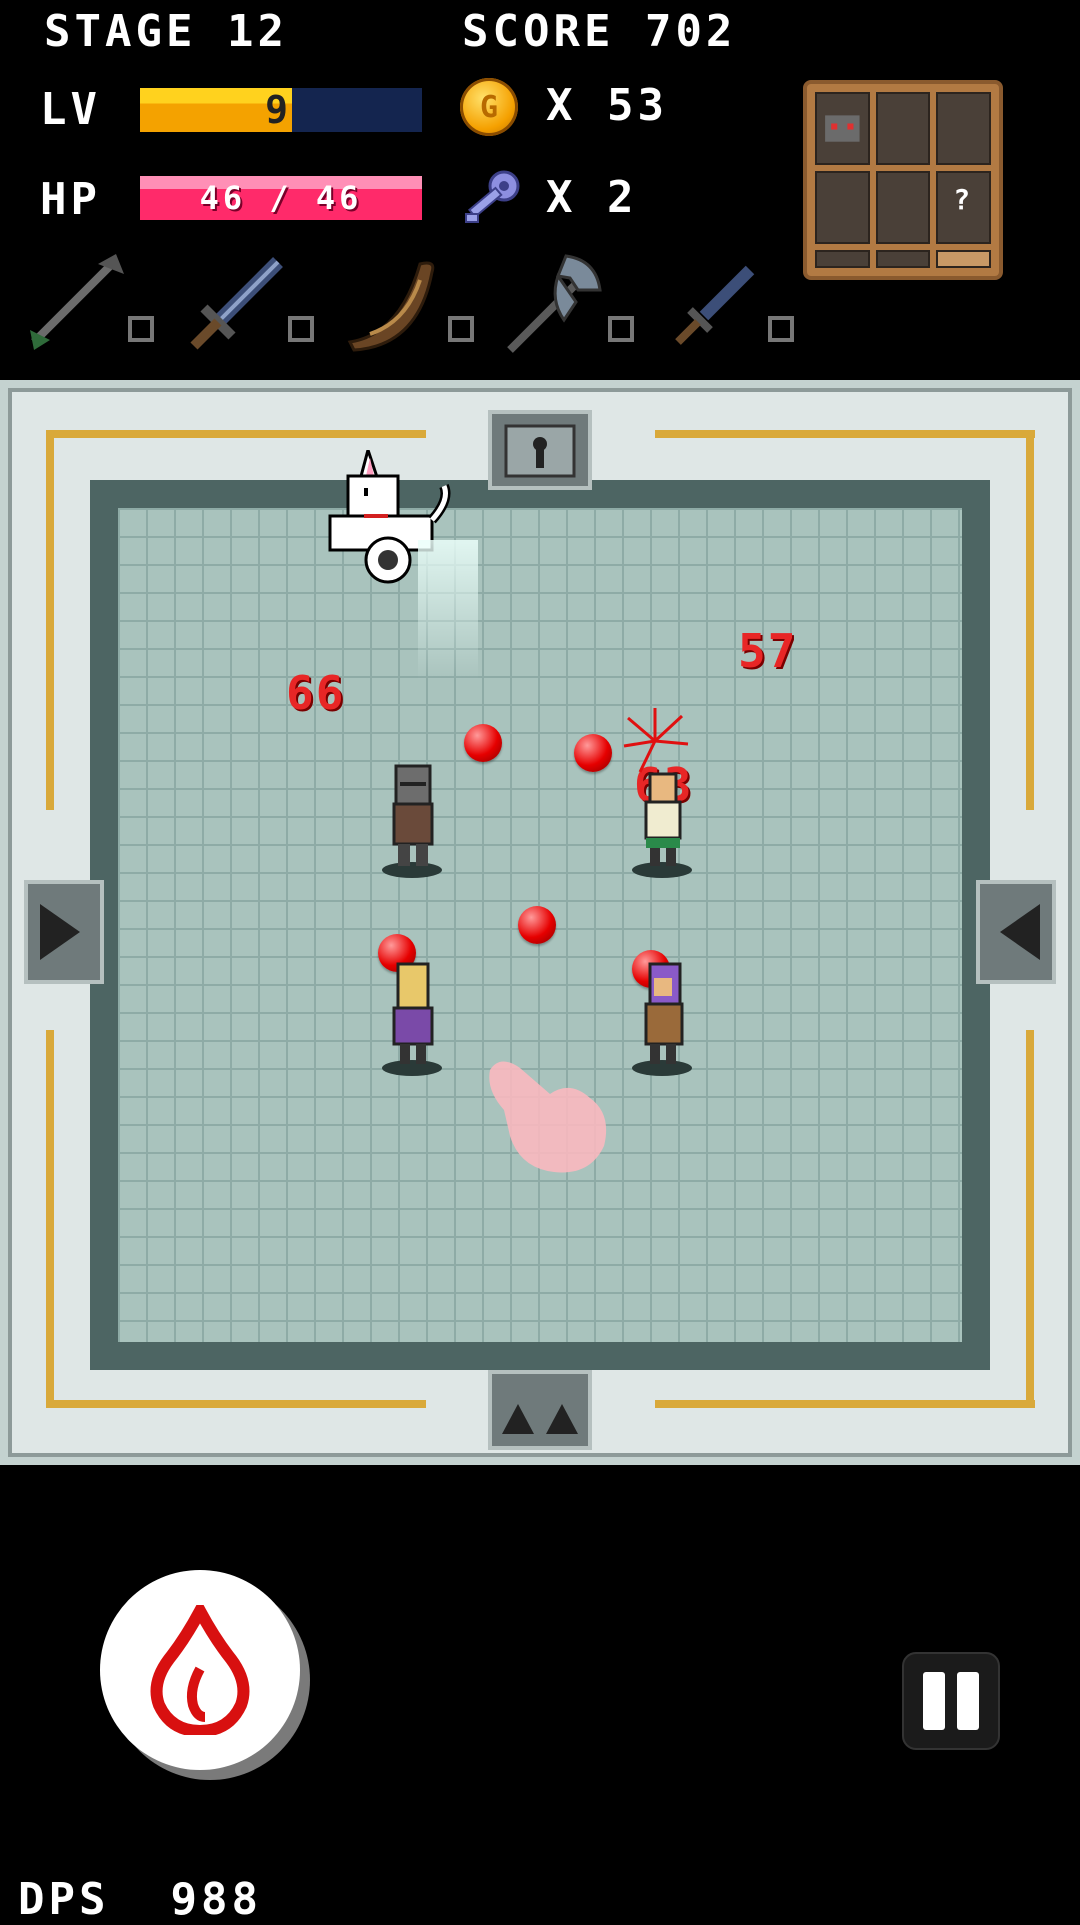 This screenshot has height=1925, width=1080. I want to click on locked-door-top-icon, so click(540, 450).